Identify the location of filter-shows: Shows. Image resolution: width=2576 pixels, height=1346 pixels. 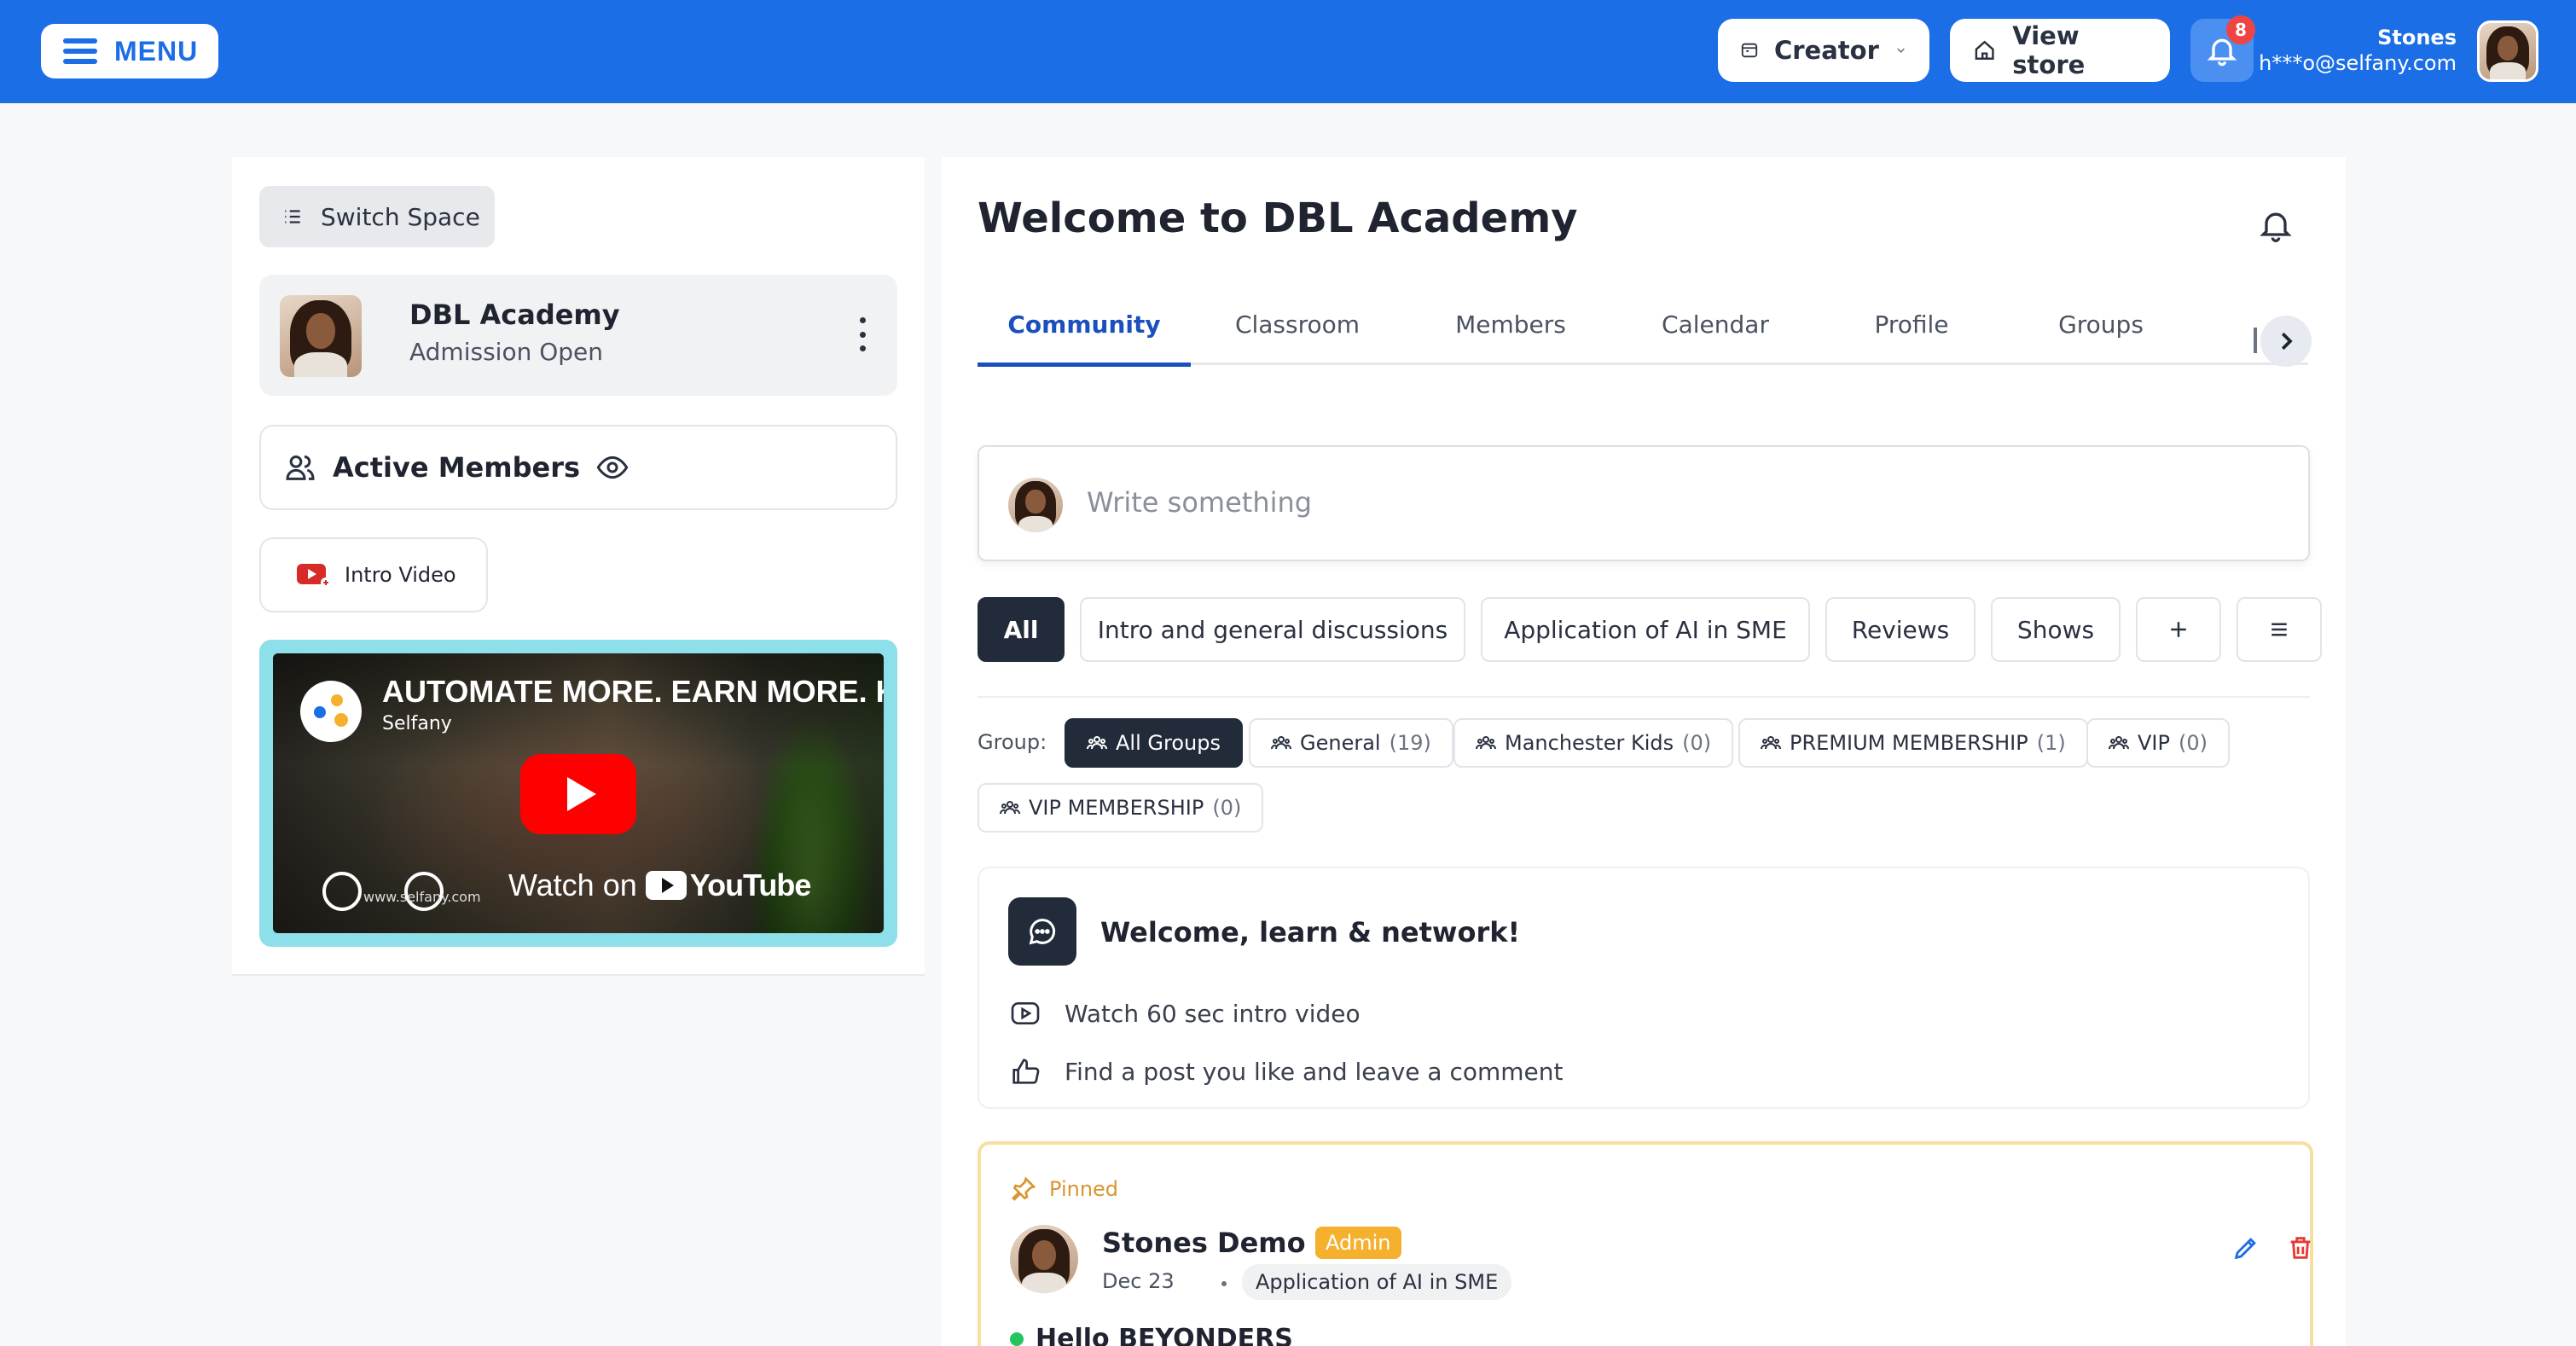
(2056, 629).